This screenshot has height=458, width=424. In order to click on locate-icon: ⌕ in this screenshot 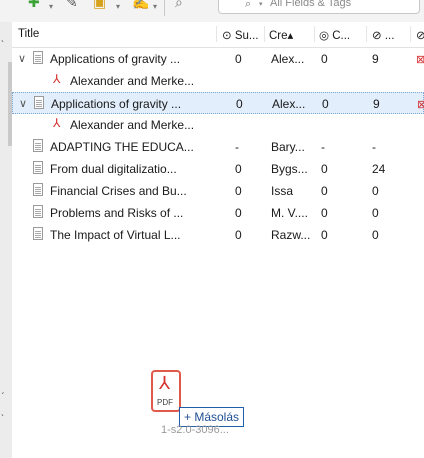, I will do `click(179, 5)`.